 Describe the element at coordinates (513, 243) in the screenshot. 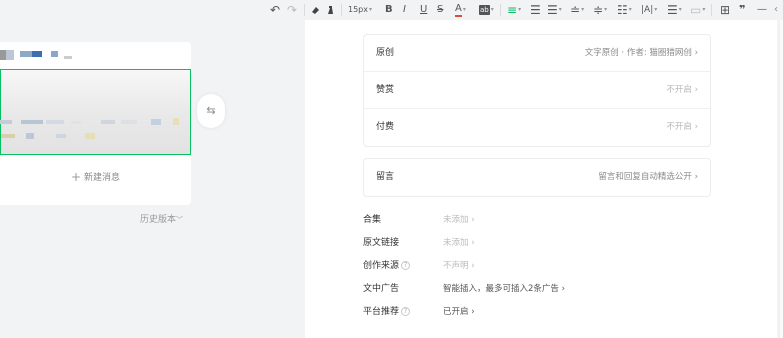

I see `meta-original-link: 原文链接 未添加 ›` at that location.